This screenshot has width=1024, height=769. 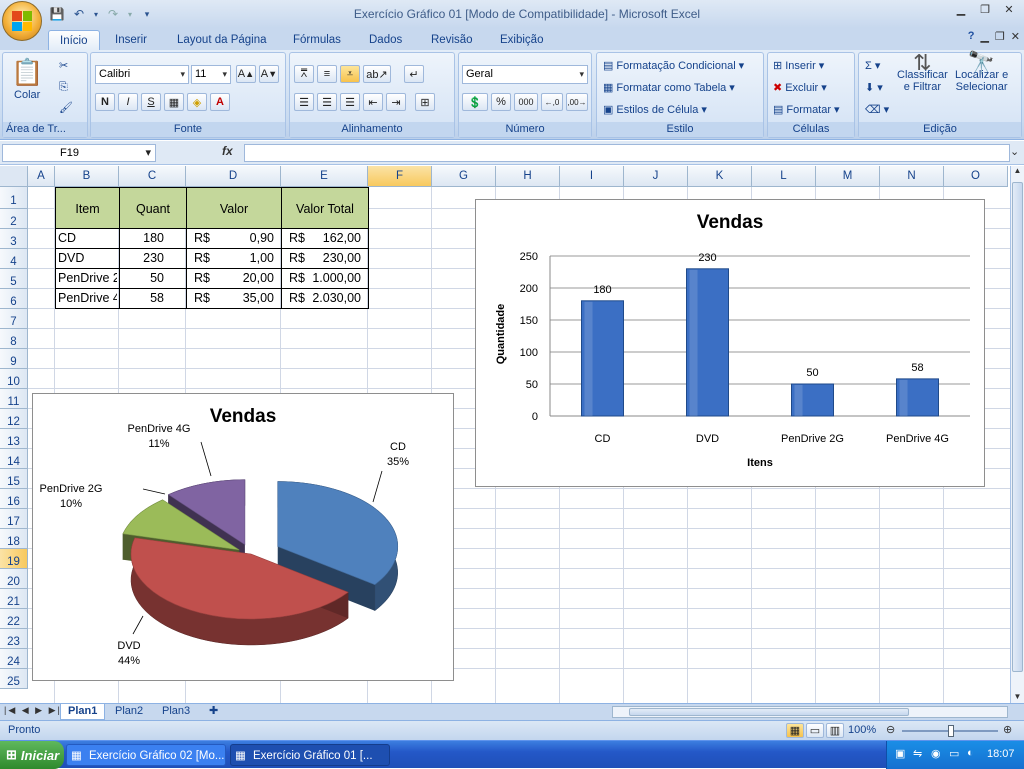 What do you see at coordinates (220, 102) in the screenshot?
I see `font-color-icon: A` at bounding box center [220, 102].